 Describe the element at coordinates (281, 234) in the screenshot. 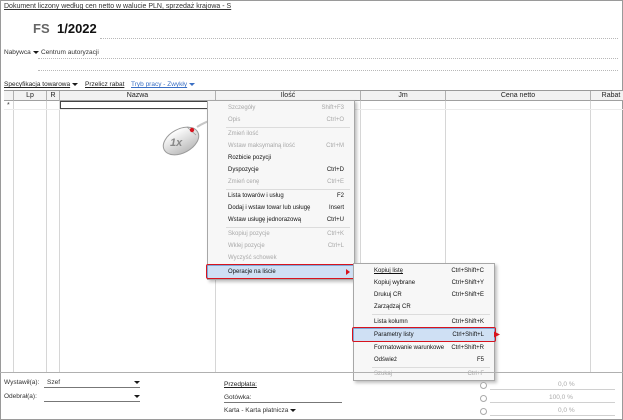

I see `menu-item-copy-positions: Skopiuj pozycje Ctrl+K` at that location.